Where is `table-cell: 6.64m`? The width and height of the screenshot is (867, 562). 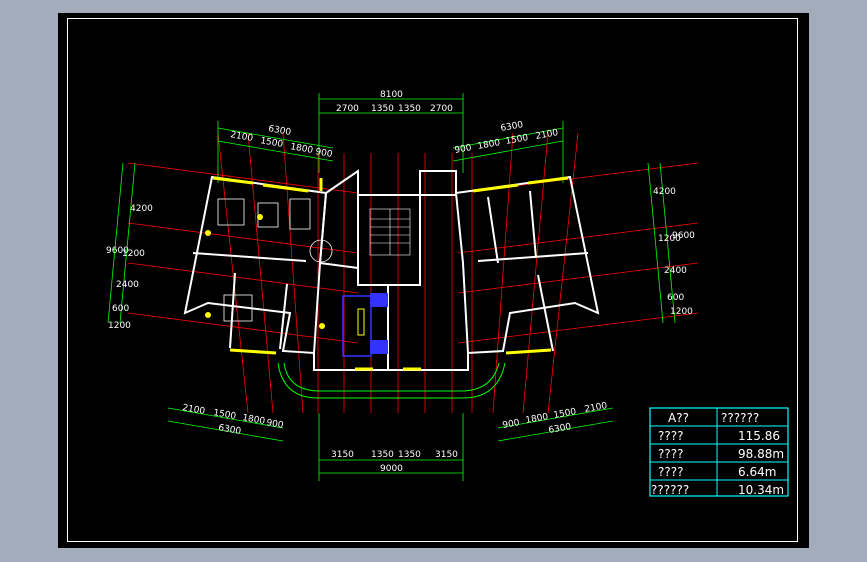 table-cell: 6.64m is located at coordinates (757, 472).